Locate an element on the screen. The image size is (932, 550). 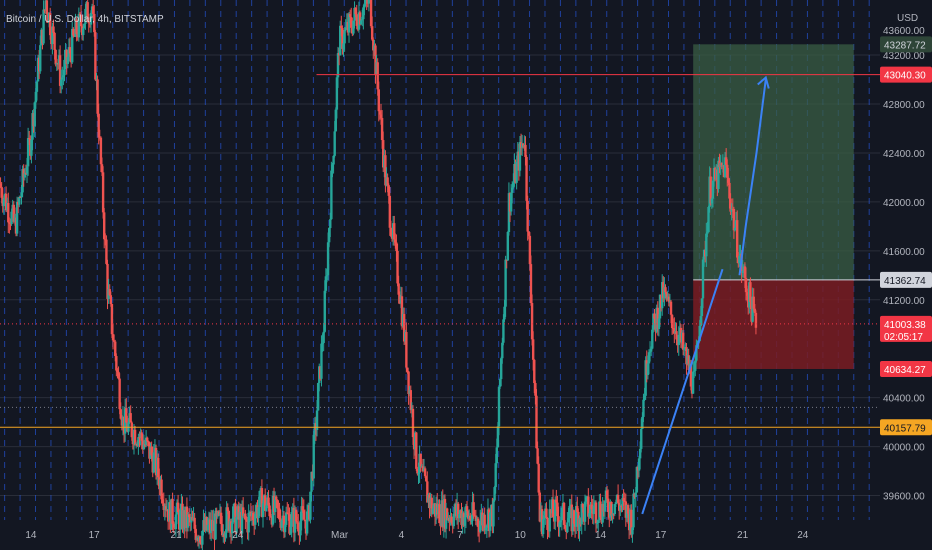
y-tick-label: 40400.00 is located at coordinates (904, 399).